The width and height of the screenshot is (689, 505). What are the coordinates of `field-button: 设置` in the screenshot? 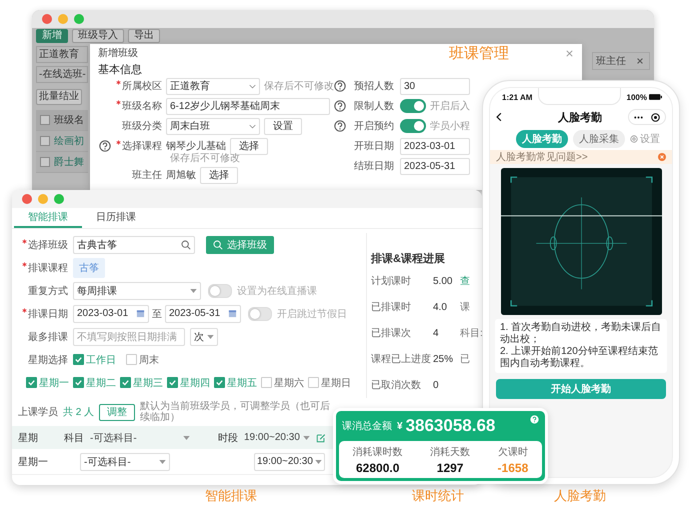 It's located at (283, 126).